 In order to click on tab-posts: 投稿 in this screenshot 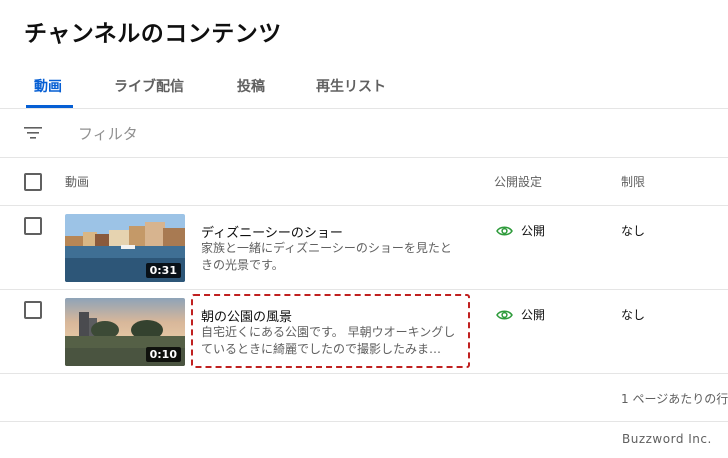, I will do `click(251, 86)`.